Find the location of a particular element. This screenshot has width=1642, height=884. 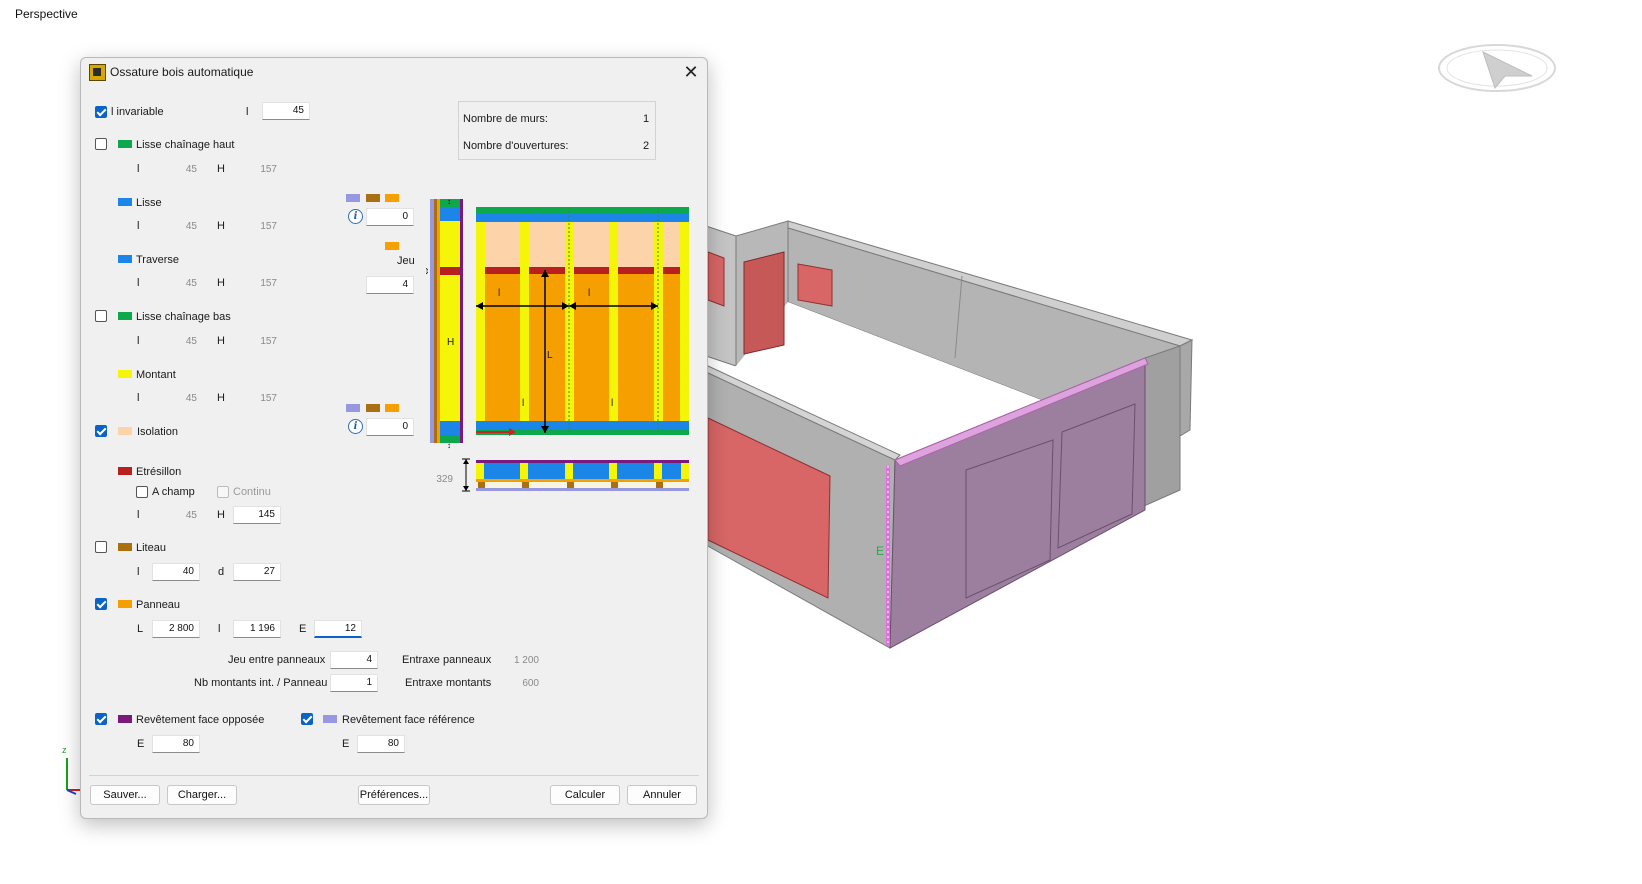

info-panel: Nombre de murs: 1 Nombre d'ouvertures: 2 is located at coordinates (557, 130).